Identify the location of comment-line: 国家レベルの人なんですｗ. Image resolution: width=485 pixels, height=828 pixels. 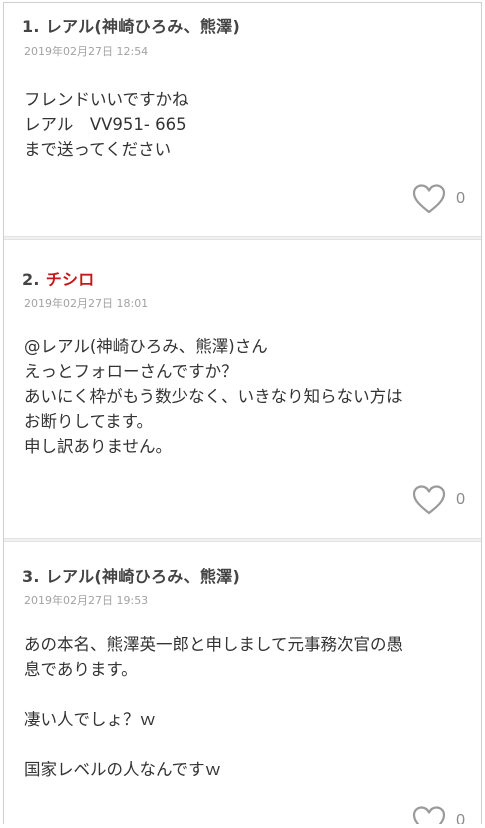
(123, 769).